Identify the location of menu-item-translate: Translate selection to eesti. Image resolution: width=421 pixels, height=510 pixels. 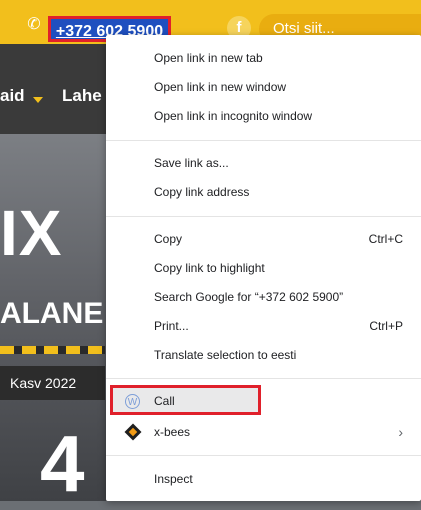
(263, 355).